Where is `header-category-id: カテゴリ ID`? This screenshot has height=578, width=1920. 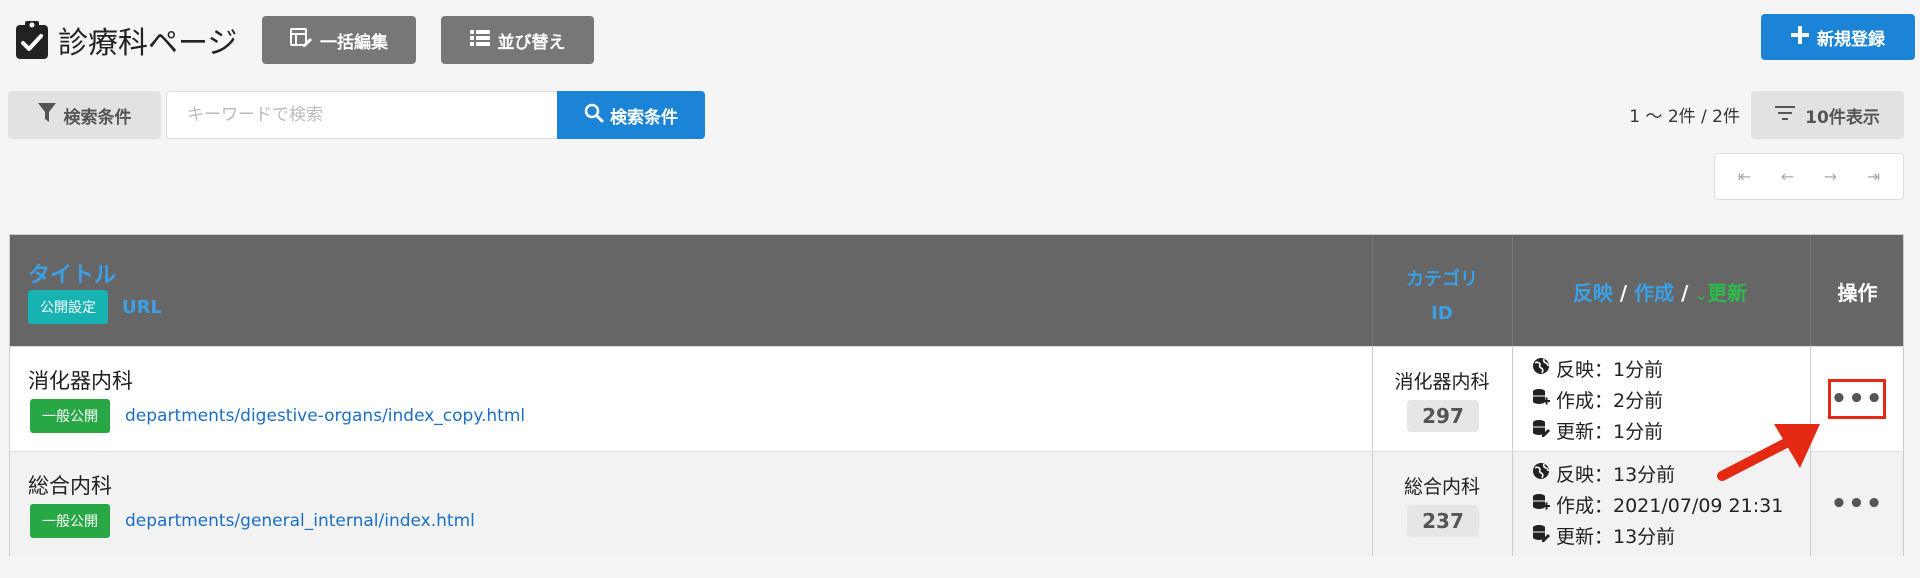
header-category-id: カテゴリ ID is located at coordinates (1442, 297).